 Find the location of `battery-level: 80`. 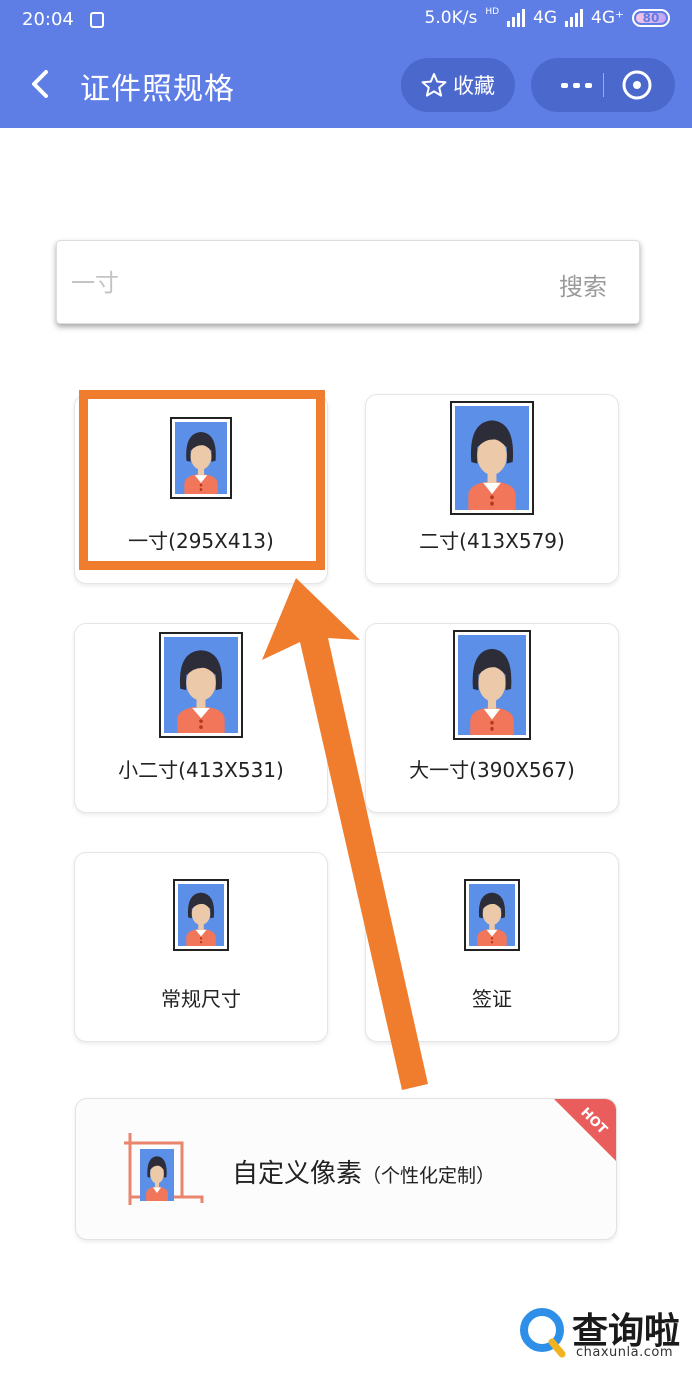

battery-level: 80 is located at coordinates (651, 18).